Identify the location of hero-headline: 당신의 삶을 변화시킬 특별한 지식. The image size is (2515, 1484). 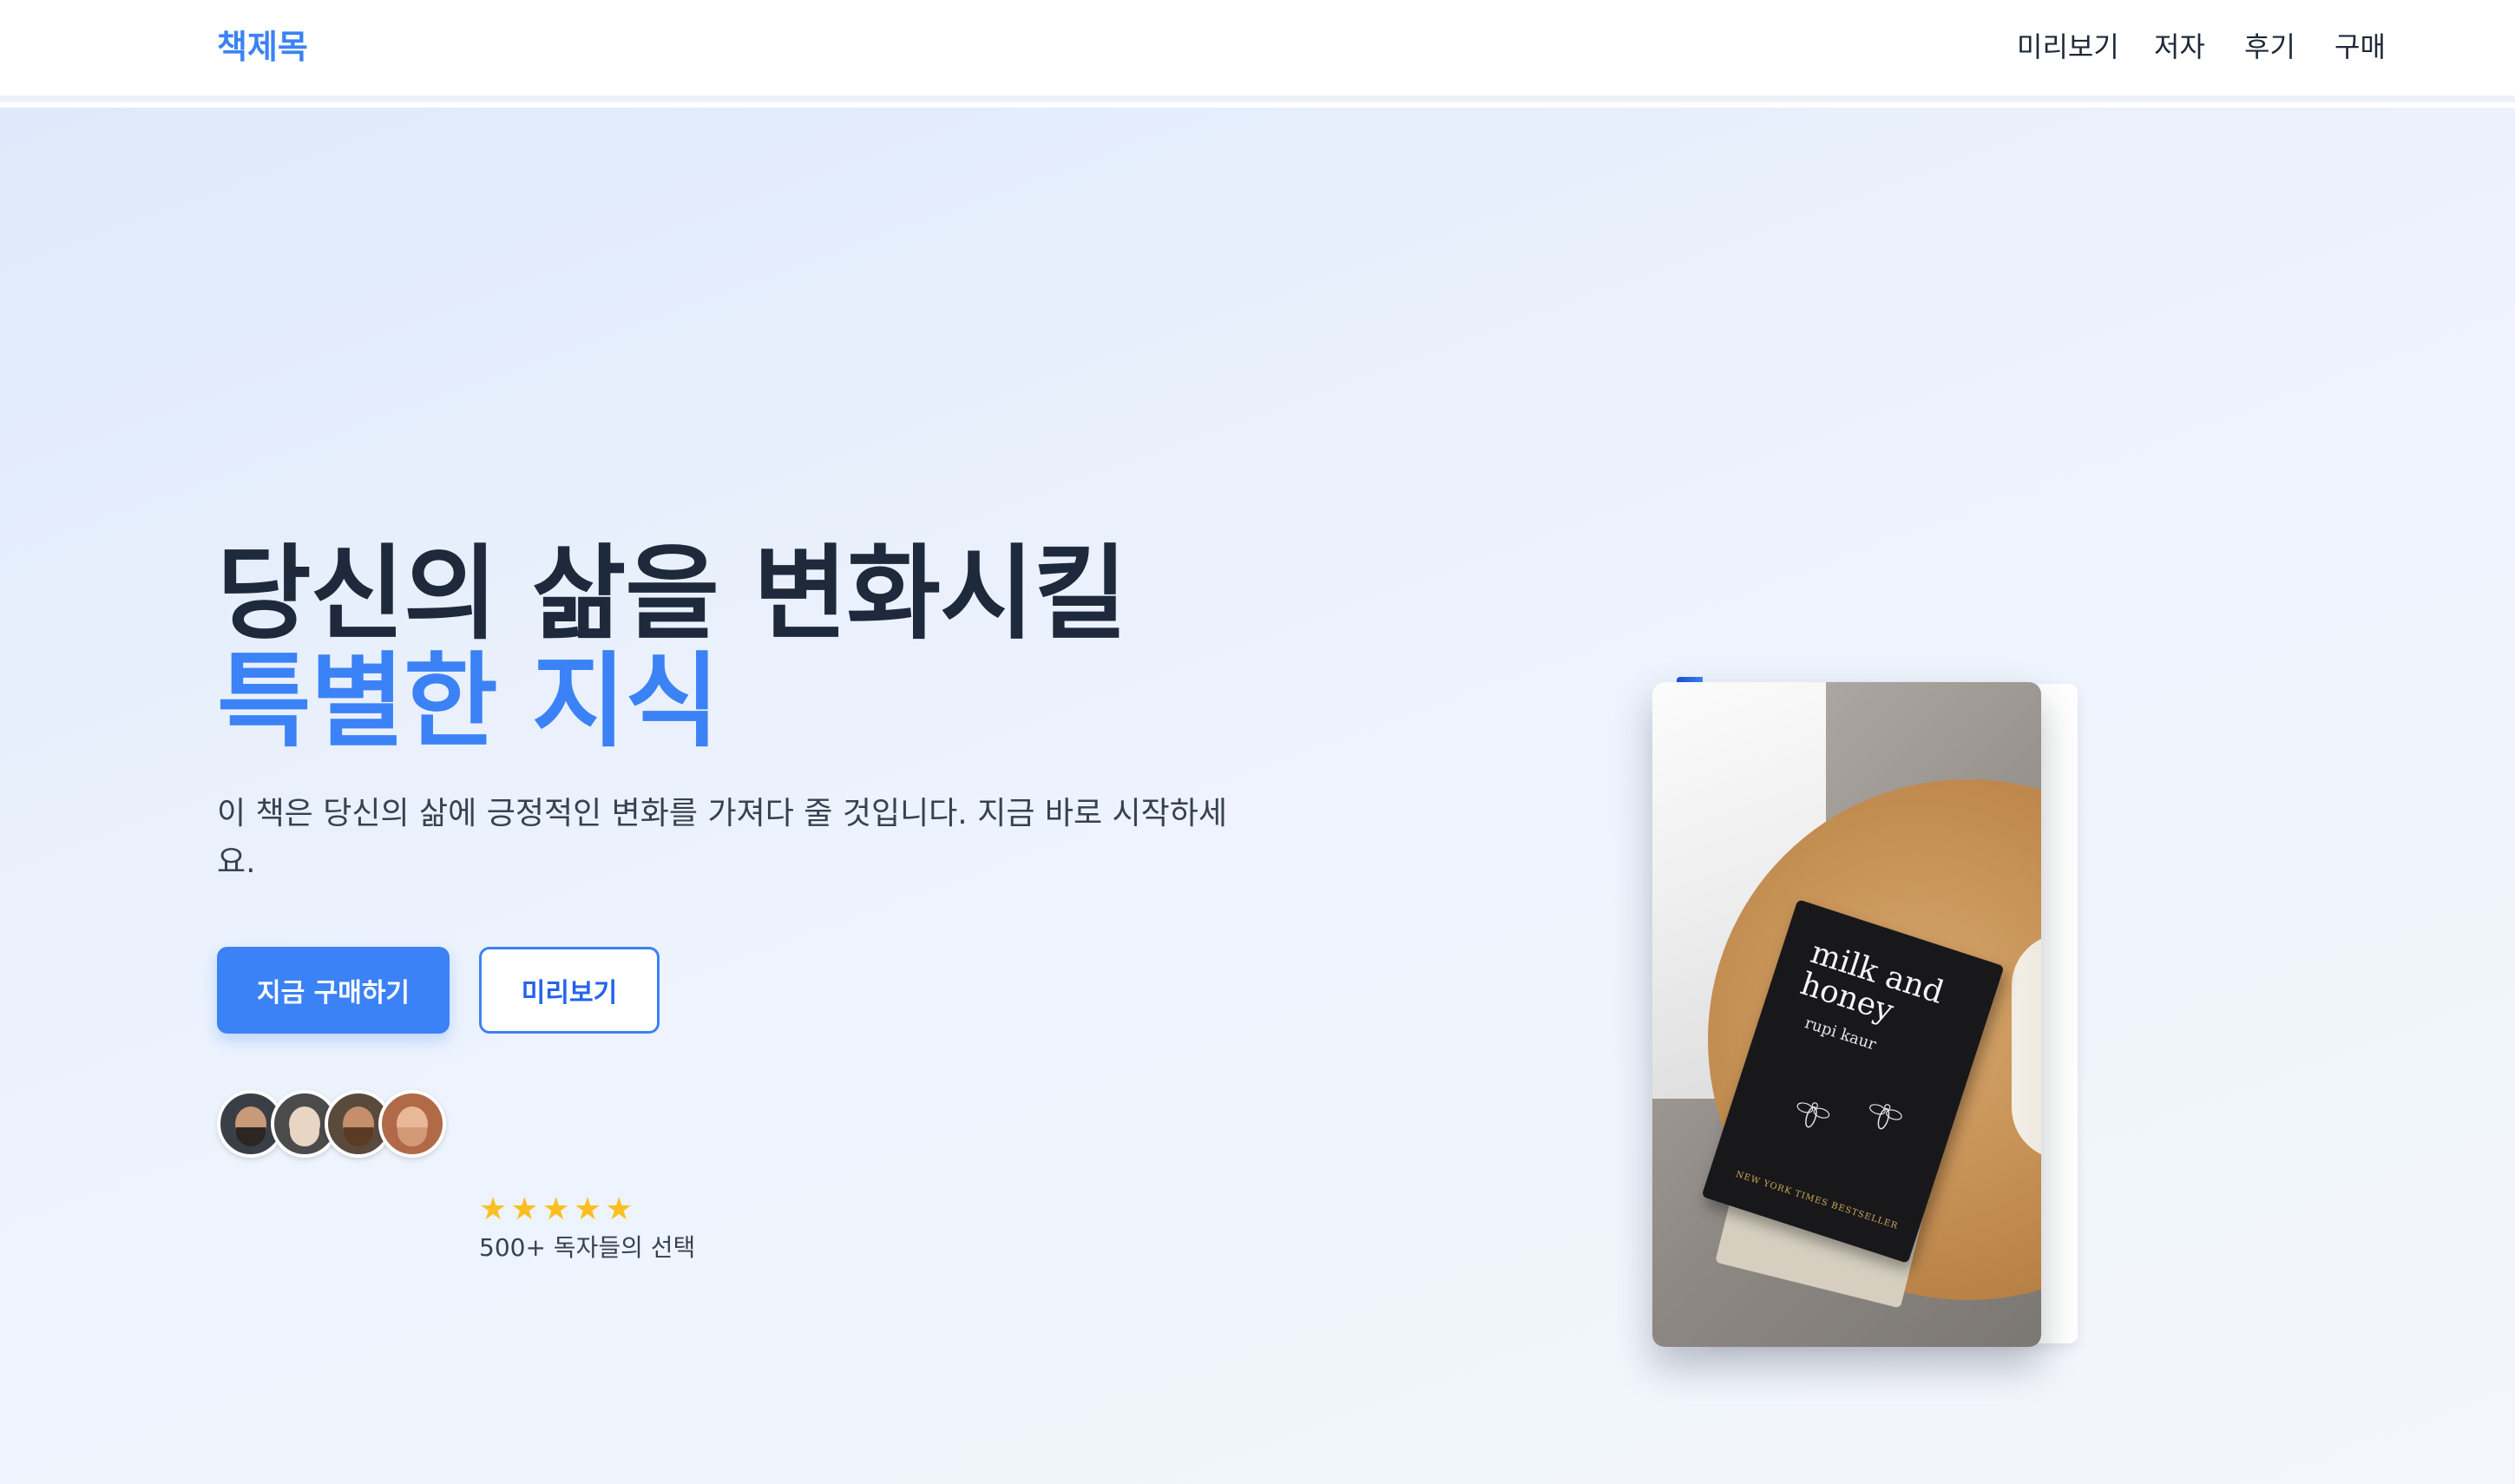
(672, 647).